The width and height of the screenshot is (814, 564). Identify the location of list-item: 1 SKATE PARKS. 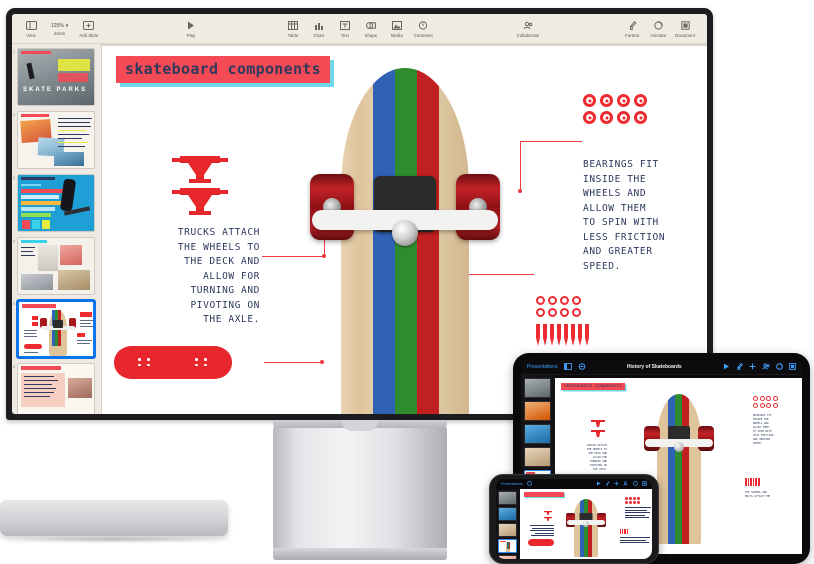
(54, 77).